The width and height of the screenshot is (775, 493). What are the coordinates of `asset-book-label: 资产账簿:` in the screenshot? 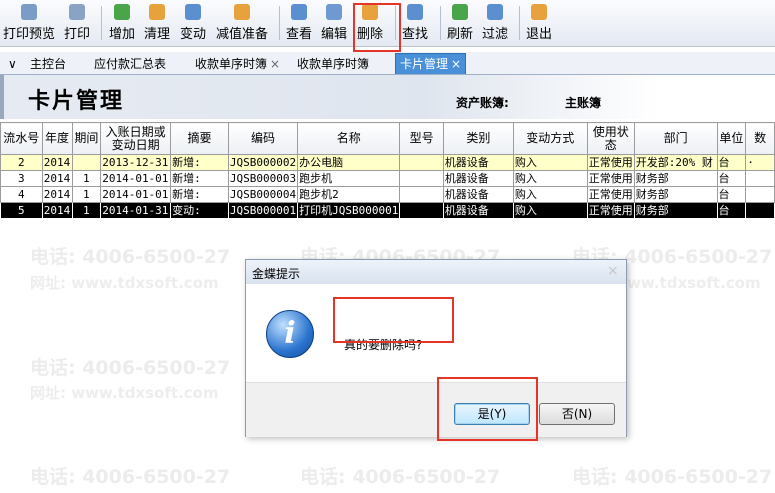 It's located at (482, 103).